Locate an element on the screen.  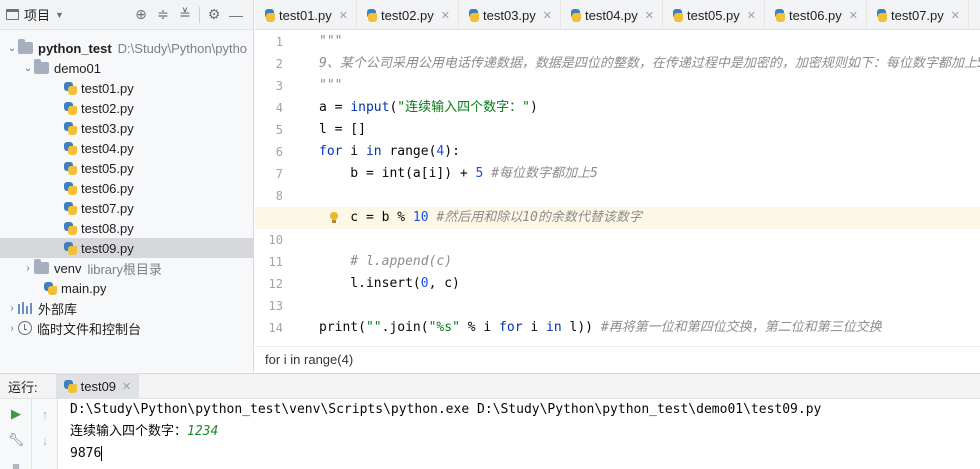
run-tab-test09: test09 ✕ is located at coordinates (97, 386).